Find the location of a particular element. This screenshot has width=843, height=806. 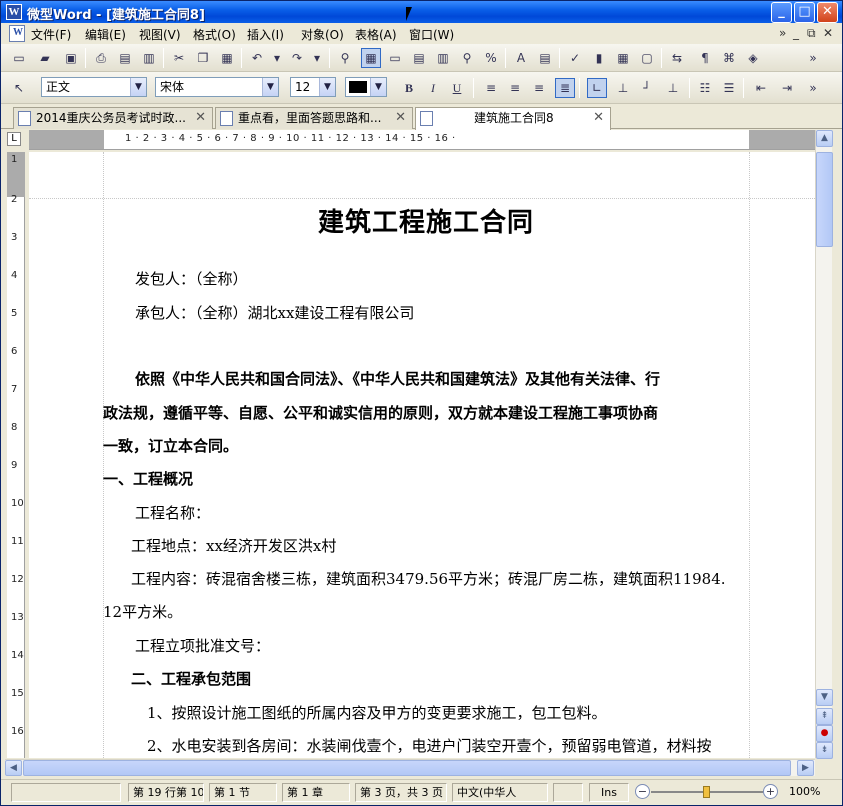

zoom-in-button: + is located at coordinates (770, 791).